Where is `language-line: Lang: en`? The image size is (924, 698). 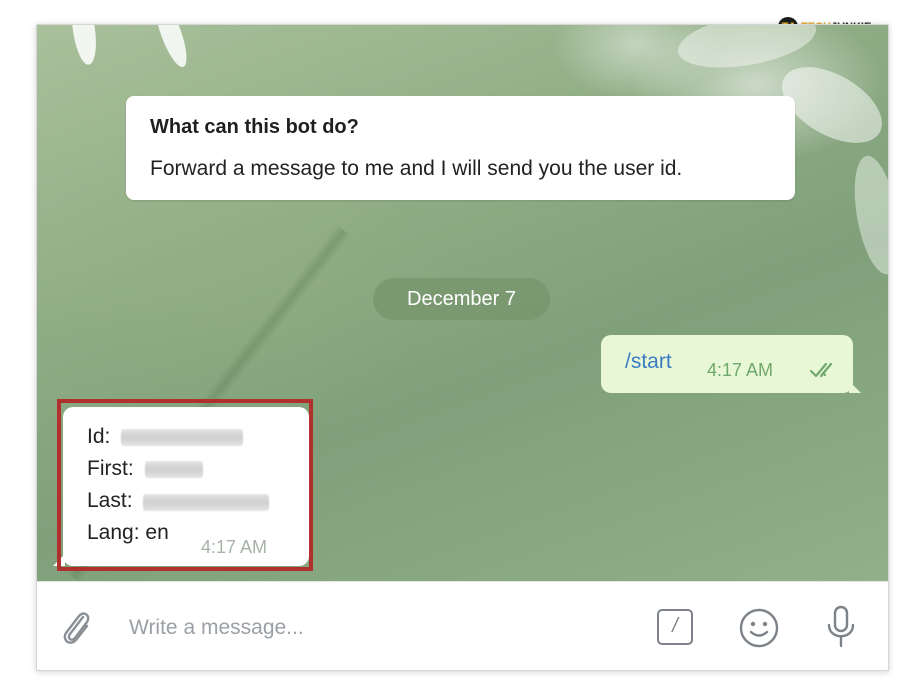
language-line: Lang: en is located at coordinates (128, 532).